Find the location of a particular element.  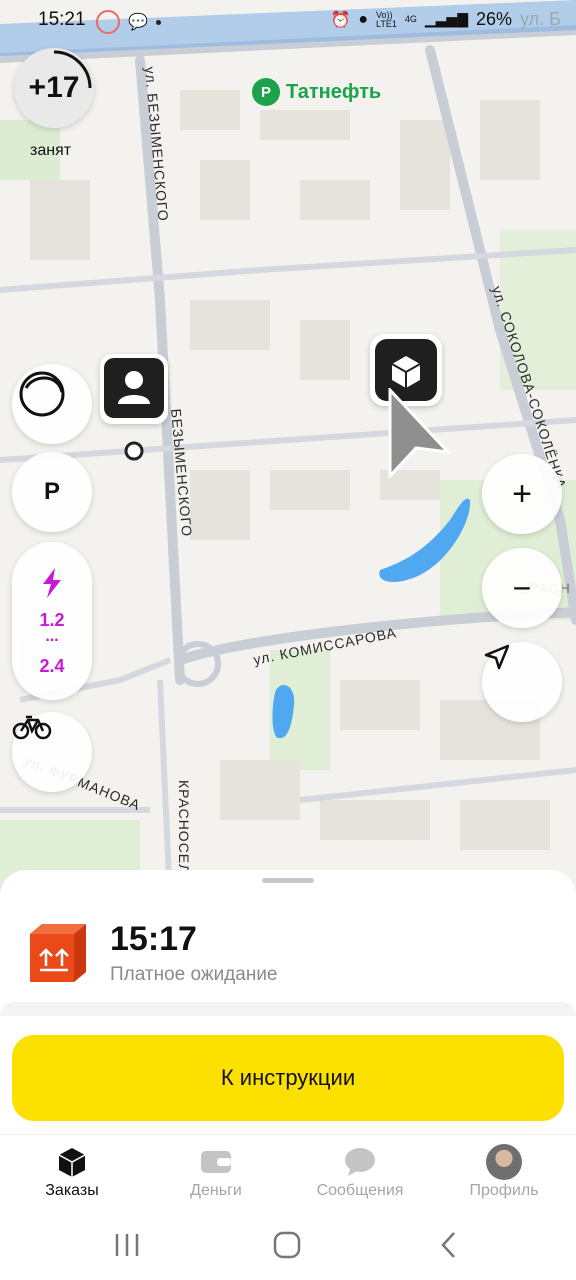

tab-label: Сообщения is located at coordinates (360, 1190).